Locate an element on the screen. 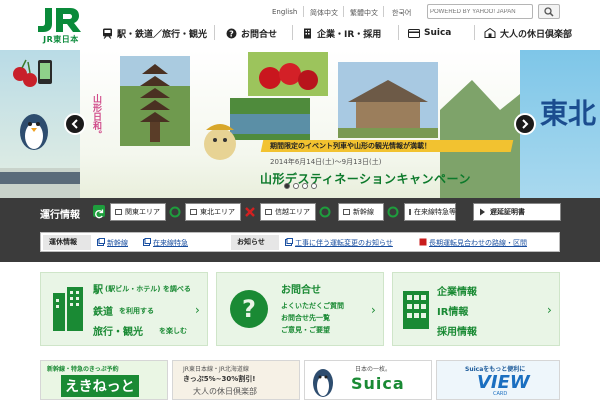 The height and width of the screenshot is (400, 600). nav-otona-no-kyujitsu-club: 大人の休日倶楽部 is located at coordinates (528, 33).